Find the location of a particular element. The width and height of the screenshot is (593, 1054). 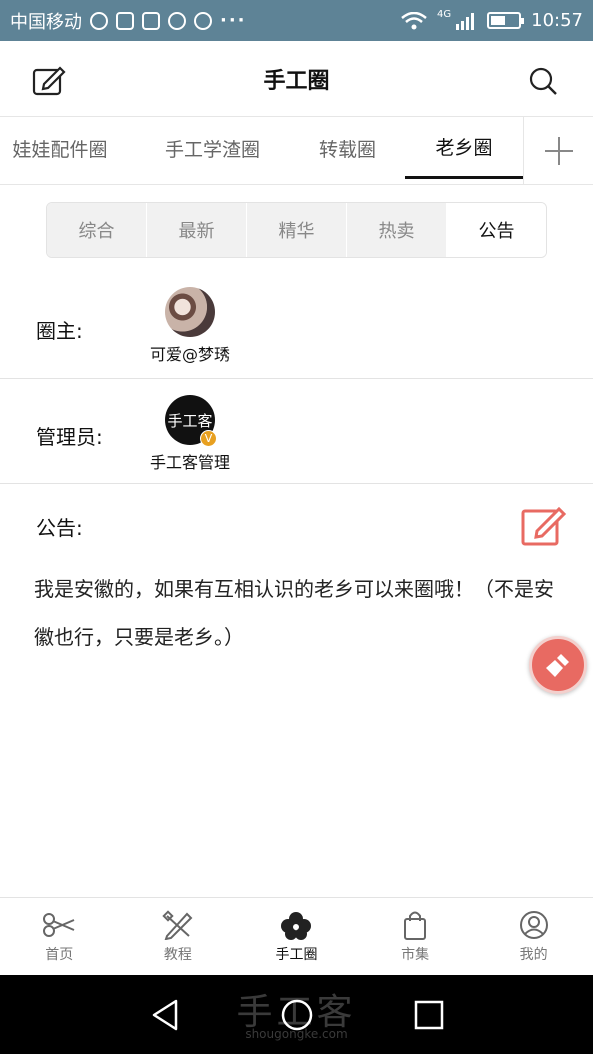

system-navigation-bar: 手工客 shougongke.com is located at coordinates (296, 1014).